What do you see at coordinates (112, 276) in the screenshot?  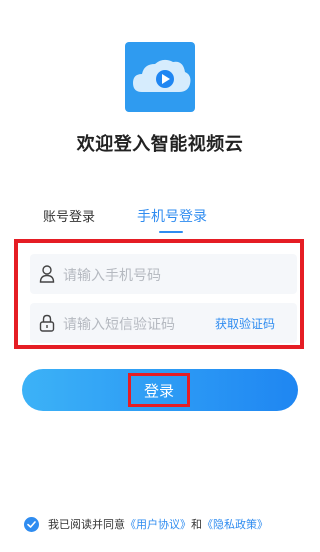 I see `phone-placeholder: 请输入手机号码` at bounding box center [112, 276].